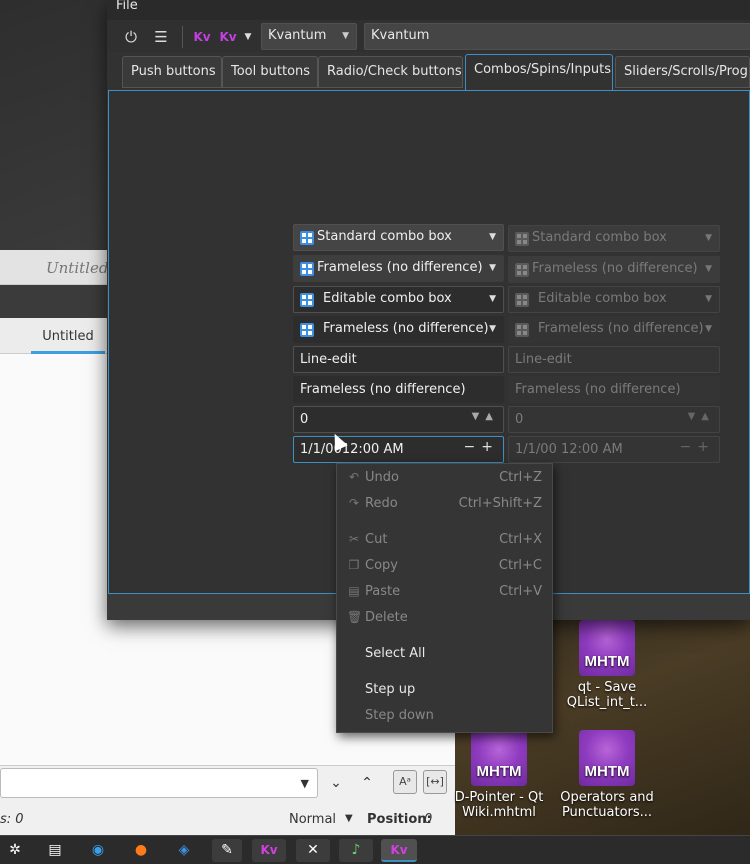 The image size is (750, 864). I want to click on browser-icon: ◉, so click(98, 850).